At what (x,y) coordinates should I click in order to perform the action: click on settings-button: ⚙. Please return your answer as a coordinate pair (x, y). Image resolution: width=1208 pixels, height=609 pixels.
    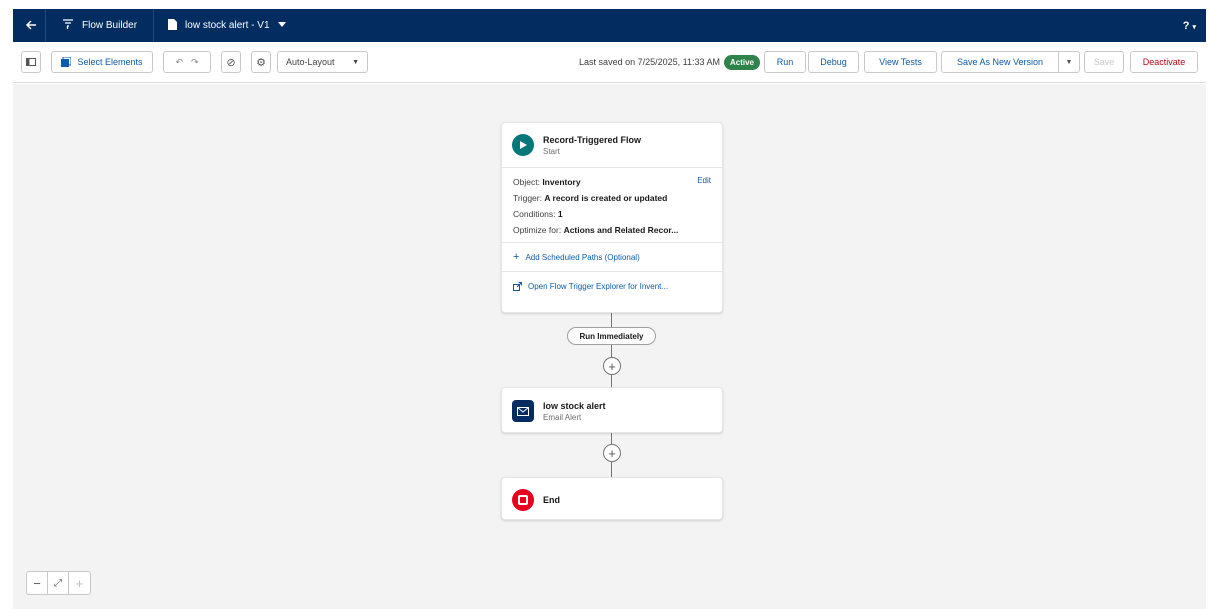
    Looking at the image, I should click on (261, 62).